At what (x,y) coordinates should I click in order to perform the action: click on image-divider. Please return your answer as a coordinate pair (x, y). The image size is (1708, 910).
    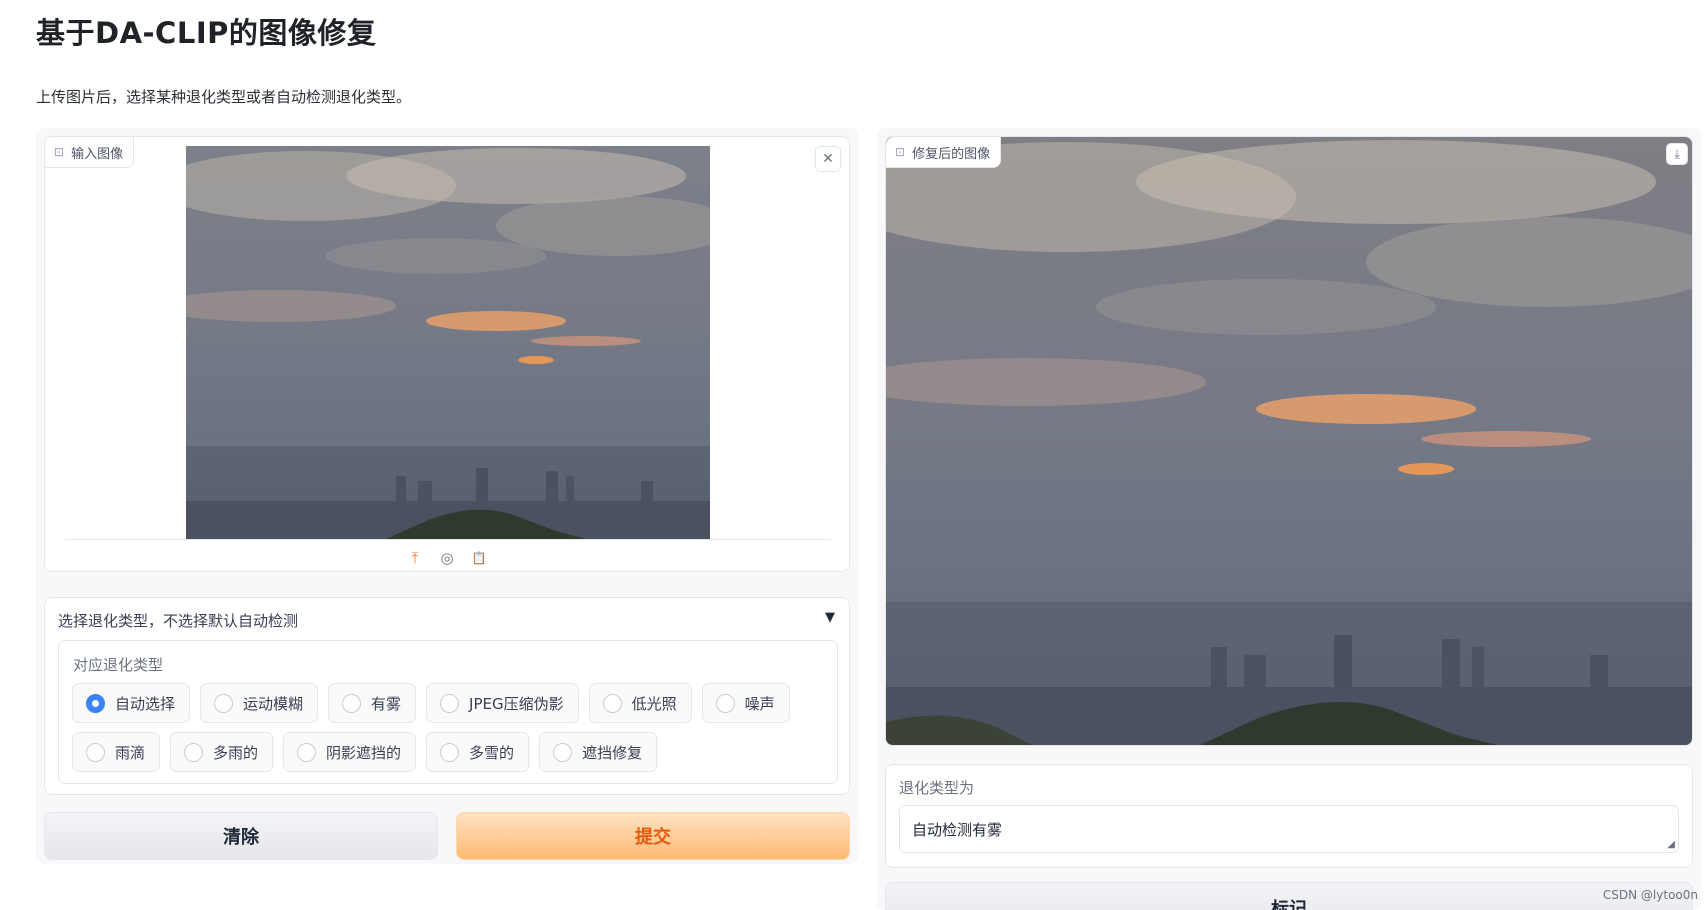
    Looking at the image, I should click on (448, 539).